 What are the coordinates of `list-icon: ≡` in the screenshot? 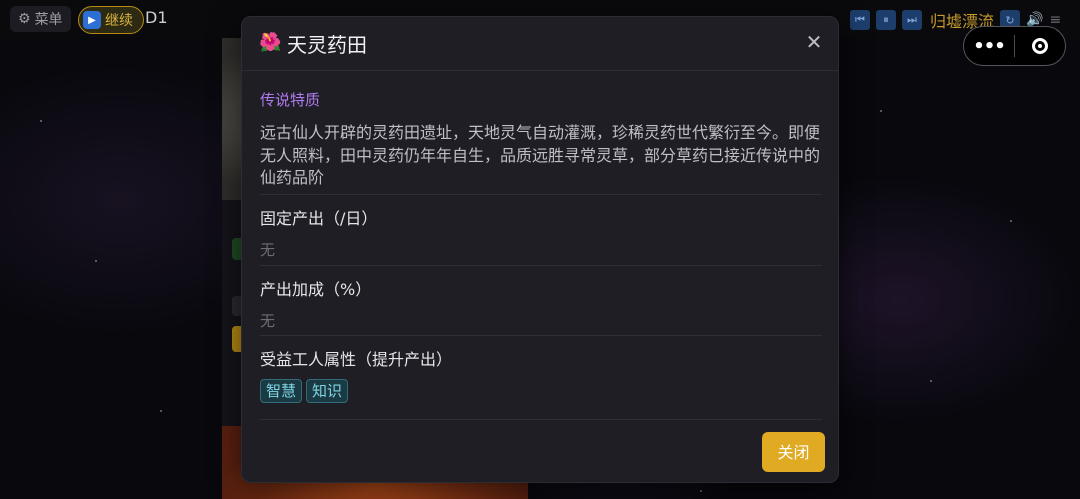 It's located at (1055, 20).